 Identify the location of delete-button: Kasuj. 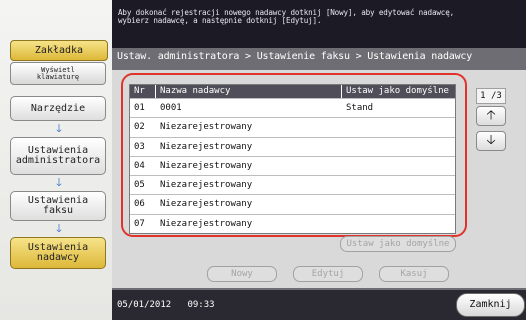
(414, 274).